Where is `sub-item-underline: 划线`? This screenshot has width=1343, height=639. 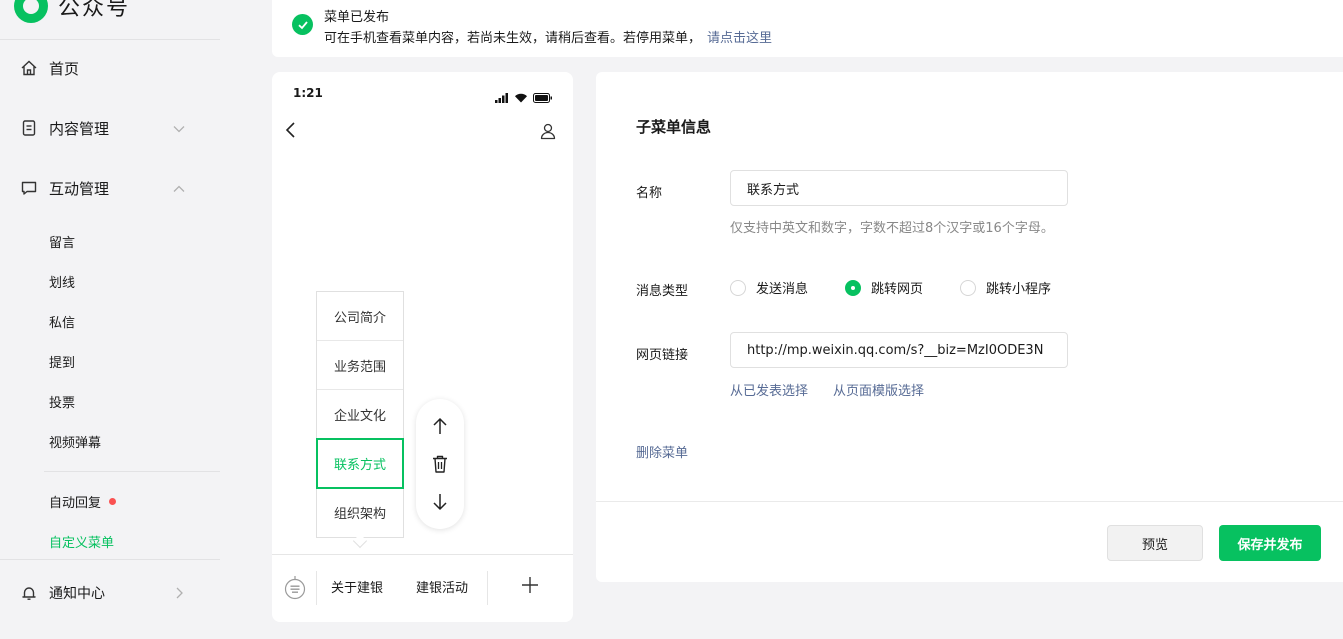 sub-item-underline: 划线 is located at coordinates (62, 281).